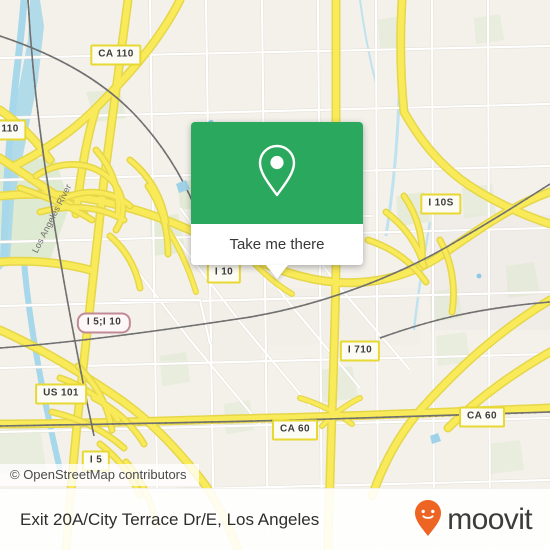  I want to click on destination-popup: Take me there, so click(277, 200).